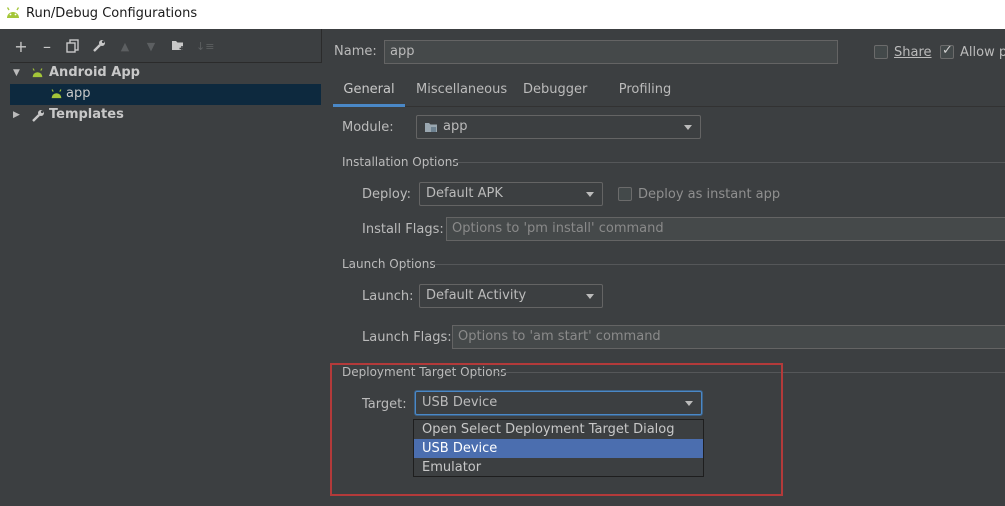  Describe the element at coordinates (369, 92) in the screenshot. I see `tab-general: General` at that location.